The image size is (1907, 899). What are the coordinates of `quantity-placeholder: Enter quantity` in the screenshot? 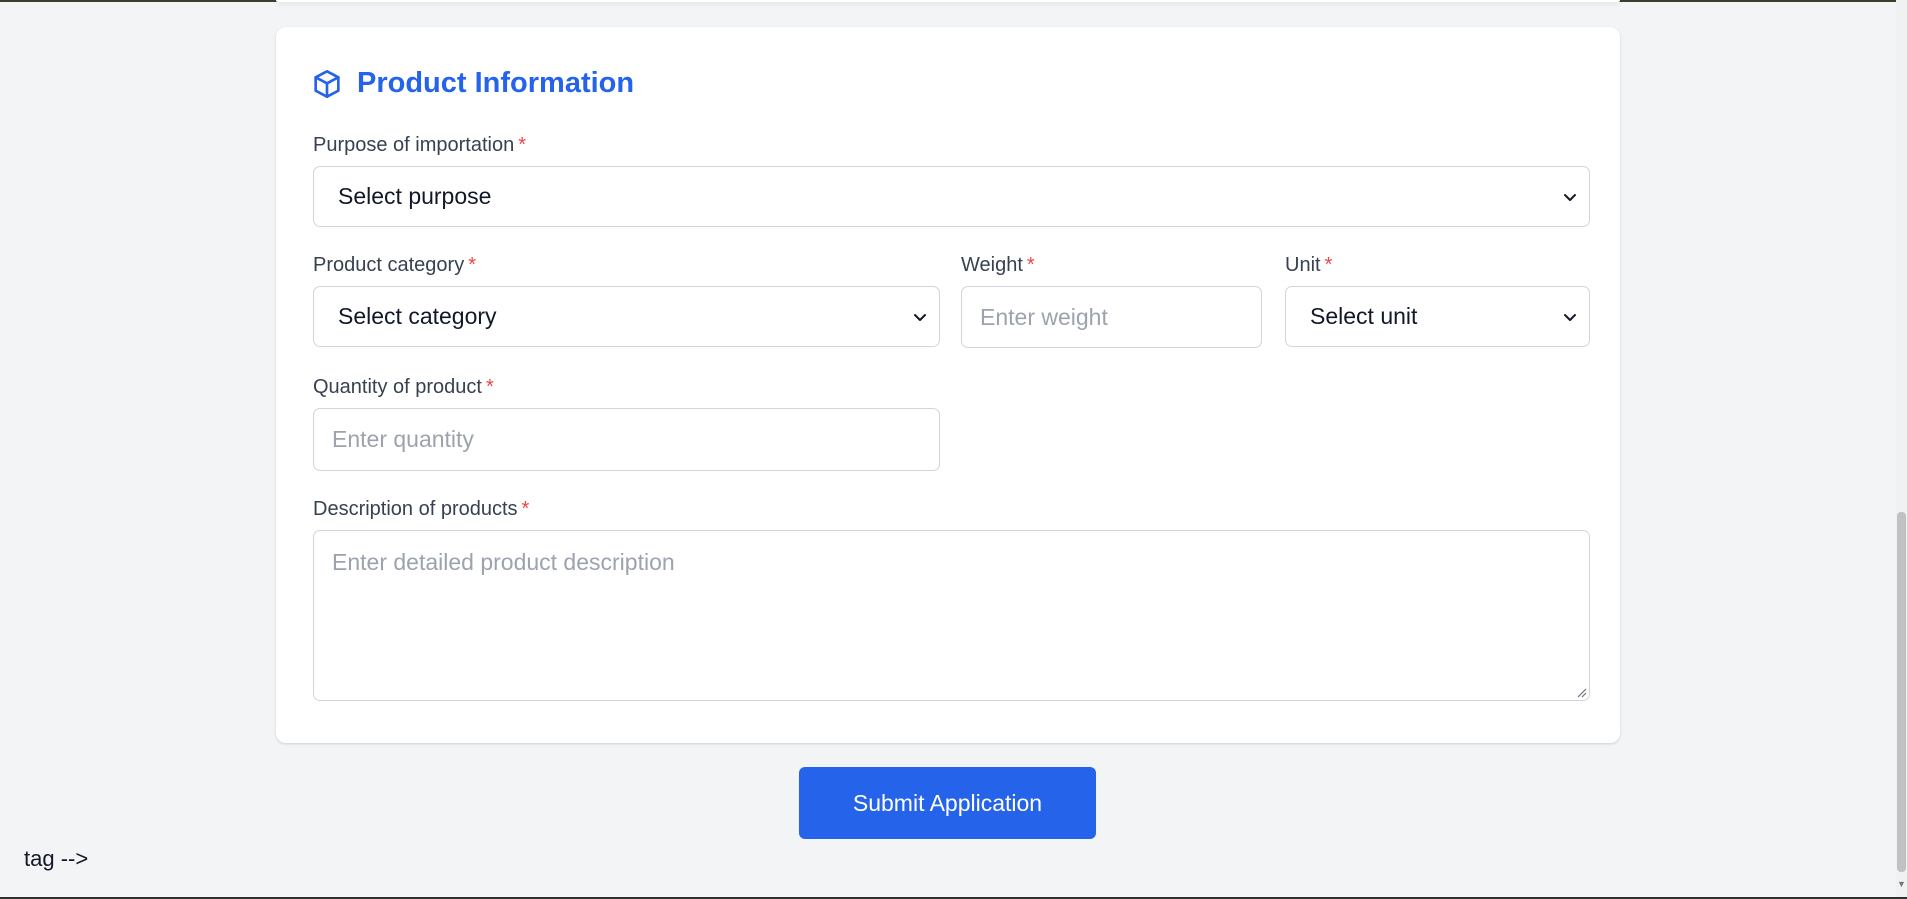 It's located at (403, 439).